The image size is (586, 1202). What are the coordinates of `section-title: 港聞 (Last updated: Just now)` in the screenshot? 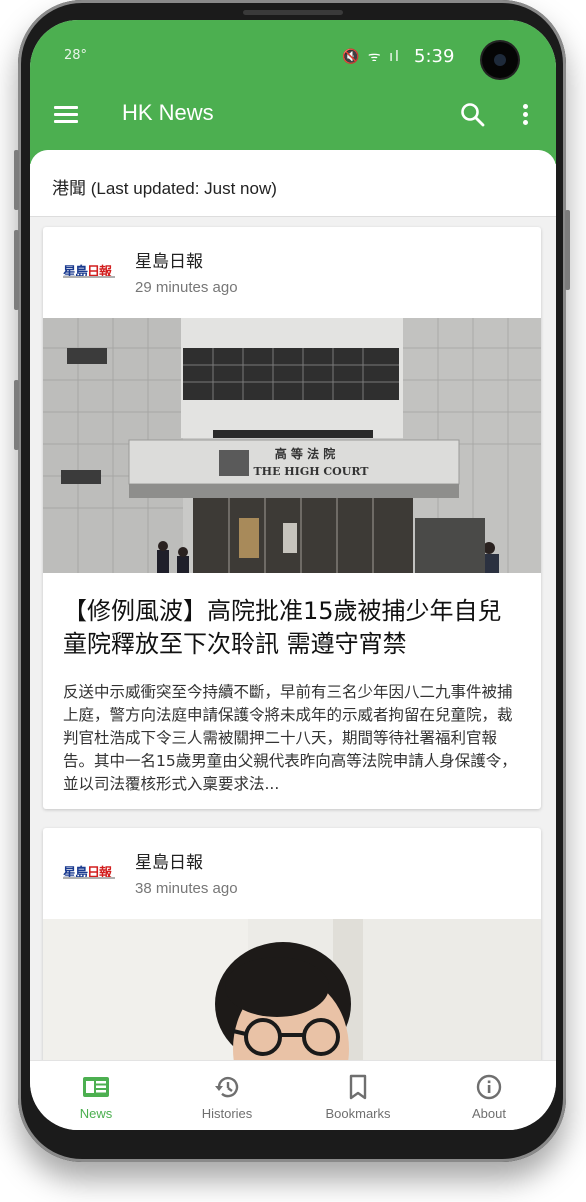 It's located at (164, 188).